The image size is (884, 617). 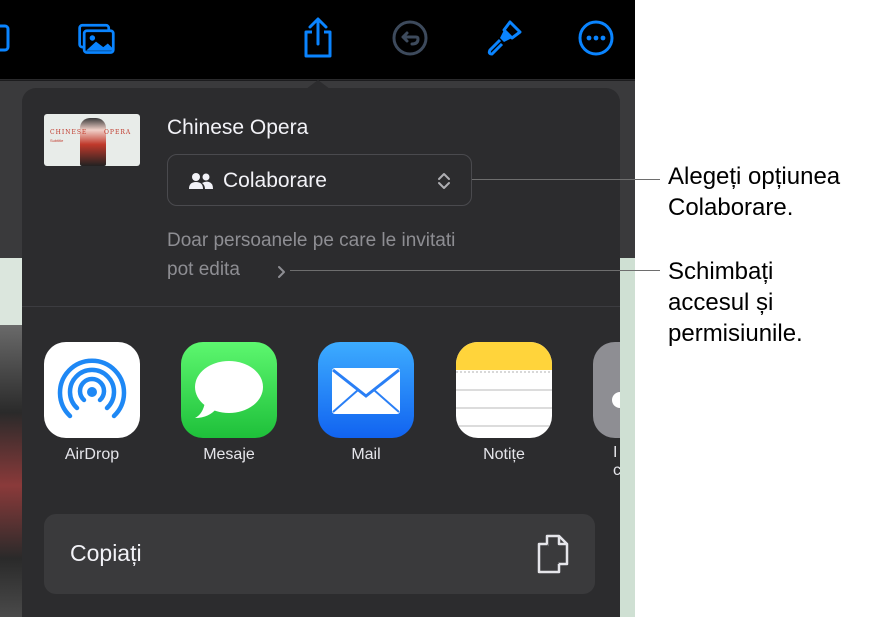 I want to click on slide-photo-left, so click(x=11, y=471).